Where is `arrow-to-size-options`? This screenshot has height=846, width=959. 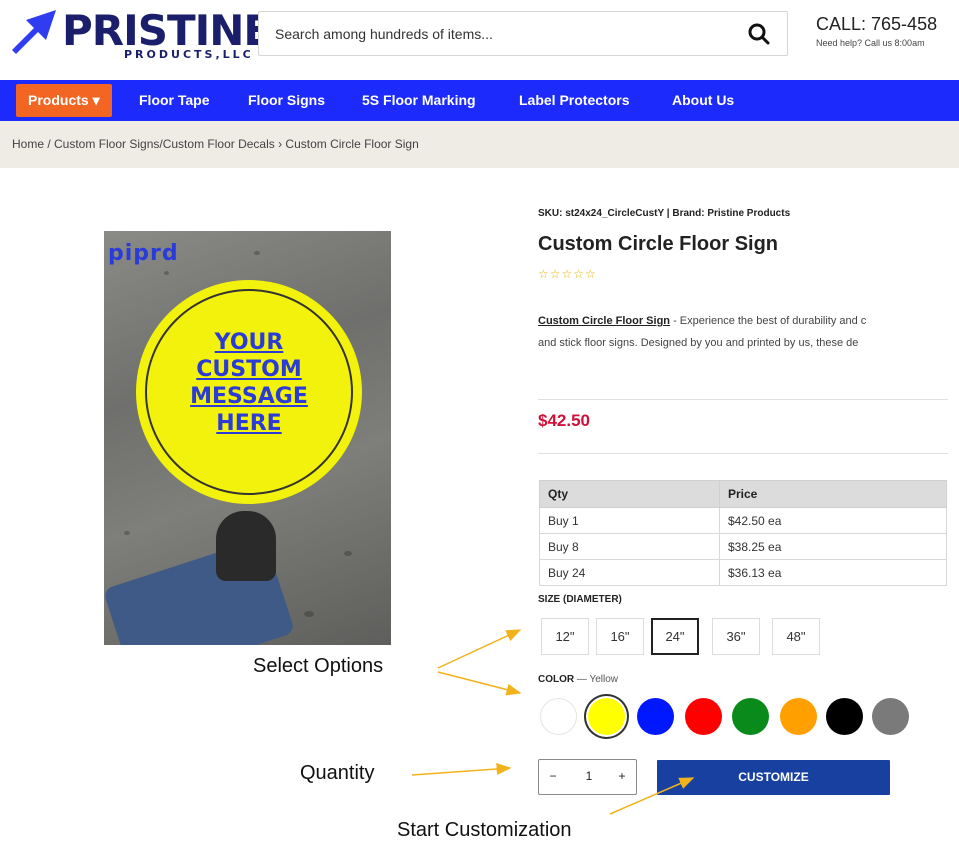 arrow-to-size-options is located at coordinates (479, 649).